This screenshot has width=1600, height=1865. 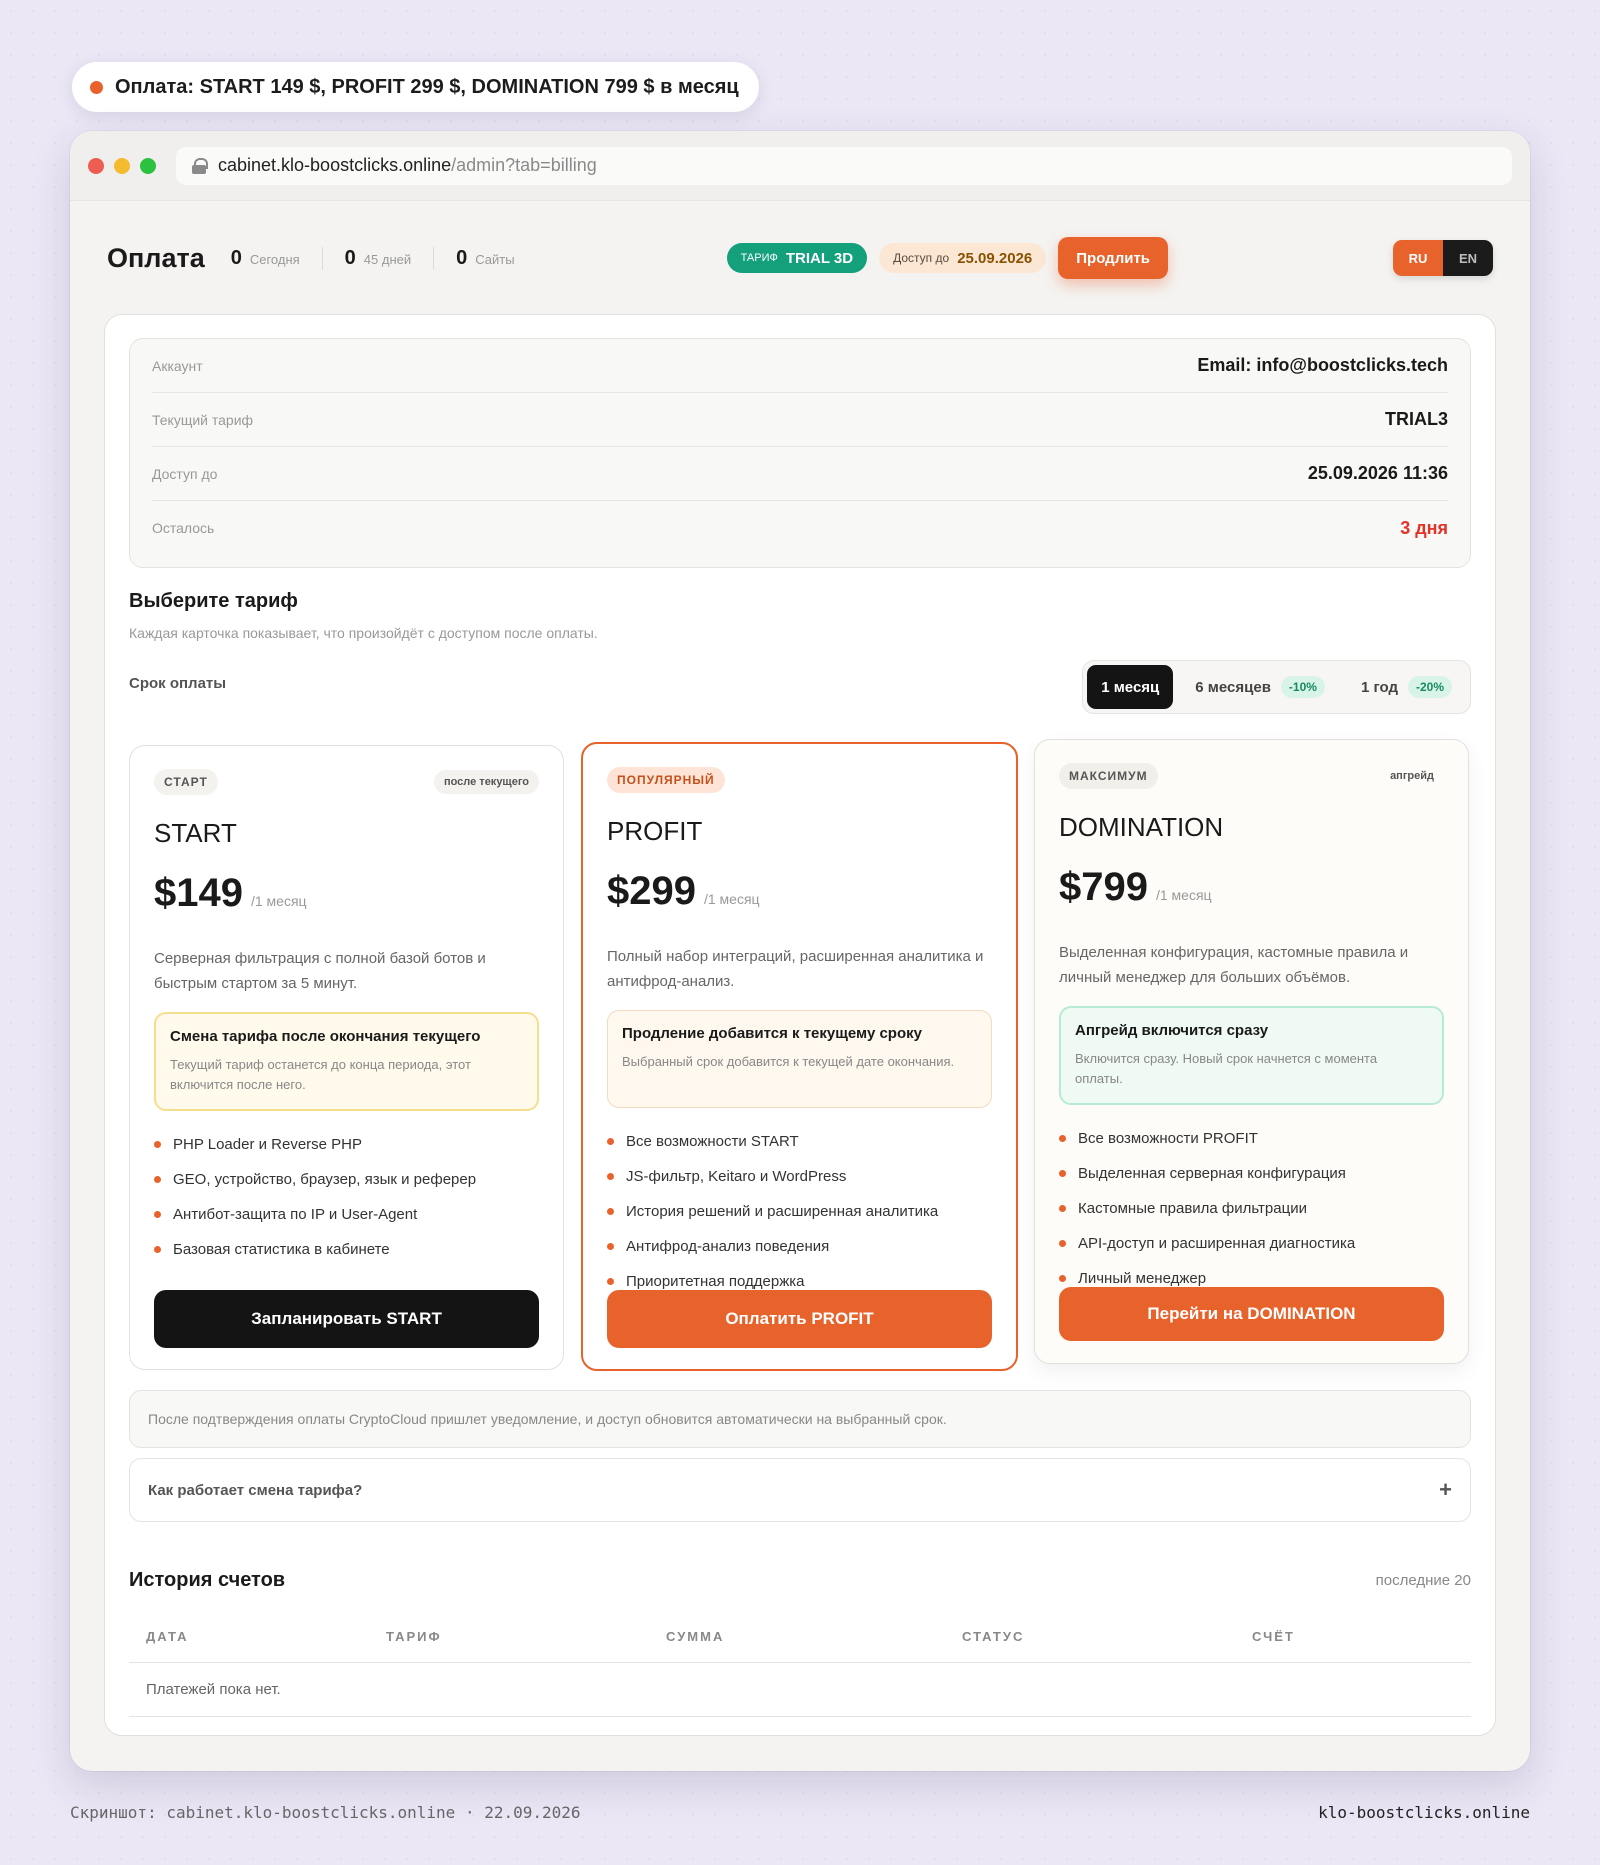 What do you see at coordinates (486, 782) in the screenshot?
I see `plan-corner-tag: после текущего` at bounding box center [486, 782].